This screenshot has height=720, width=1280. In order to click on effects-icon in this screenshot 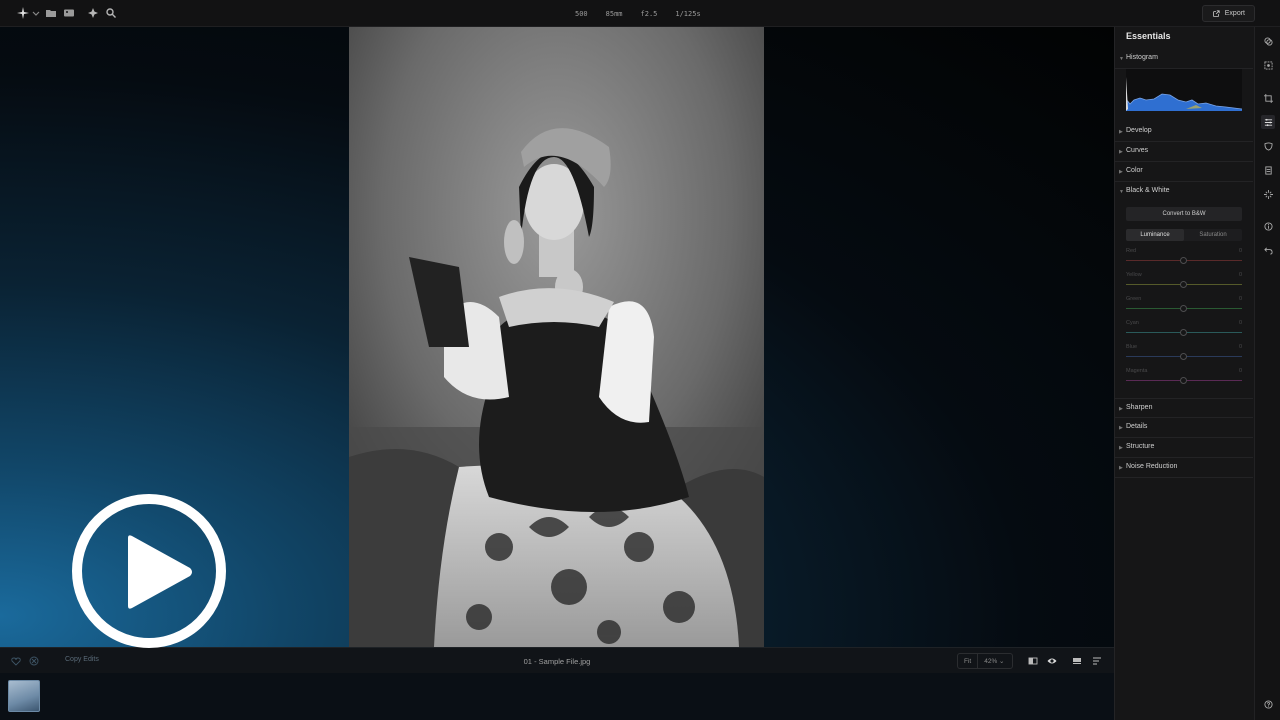, I will do `click(1268, 194)`.